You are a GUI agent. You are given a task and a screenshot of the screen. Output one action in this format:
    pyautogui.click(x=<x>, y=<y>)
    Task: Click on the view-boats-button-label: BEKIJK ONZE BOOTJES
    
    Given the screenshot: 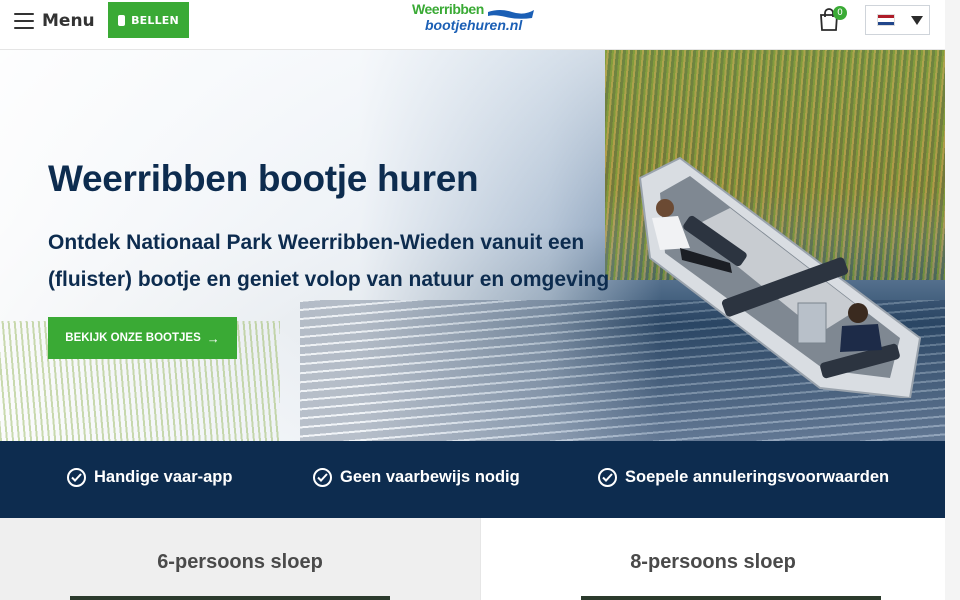 What is the action you would take?
    pyautogui.click(x=133, y=338)
    